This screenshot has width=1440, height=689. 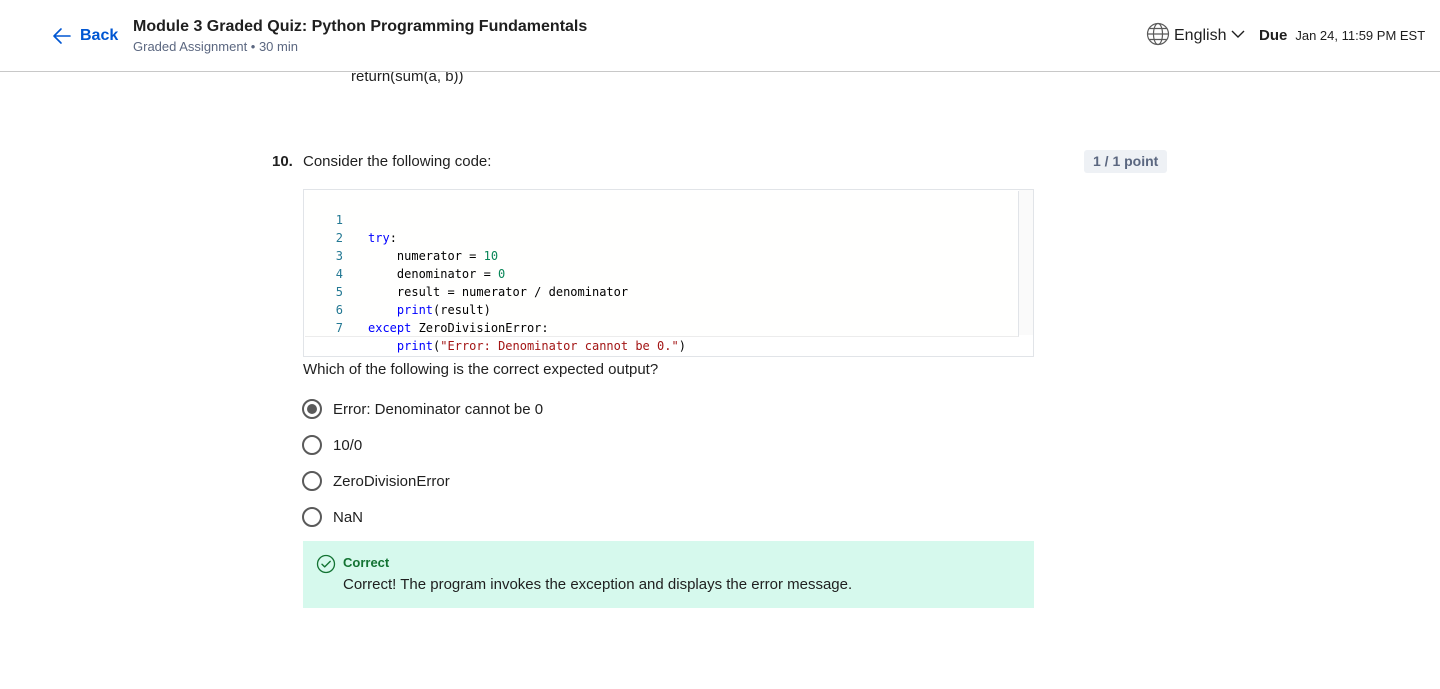 I want to click on points-badge: 1 / 1 point, so click(x=1126, y=161).